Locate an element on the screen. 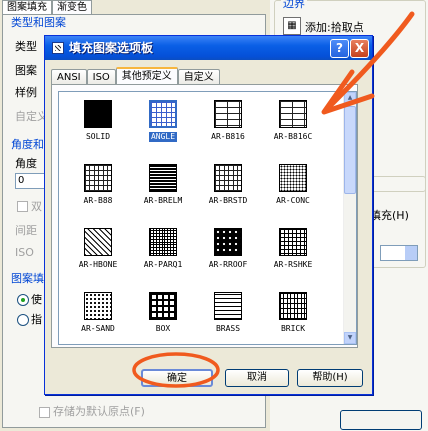 This screenshot has width=428, height=431. label-specified: 指 is located at coordinates (36, 319).